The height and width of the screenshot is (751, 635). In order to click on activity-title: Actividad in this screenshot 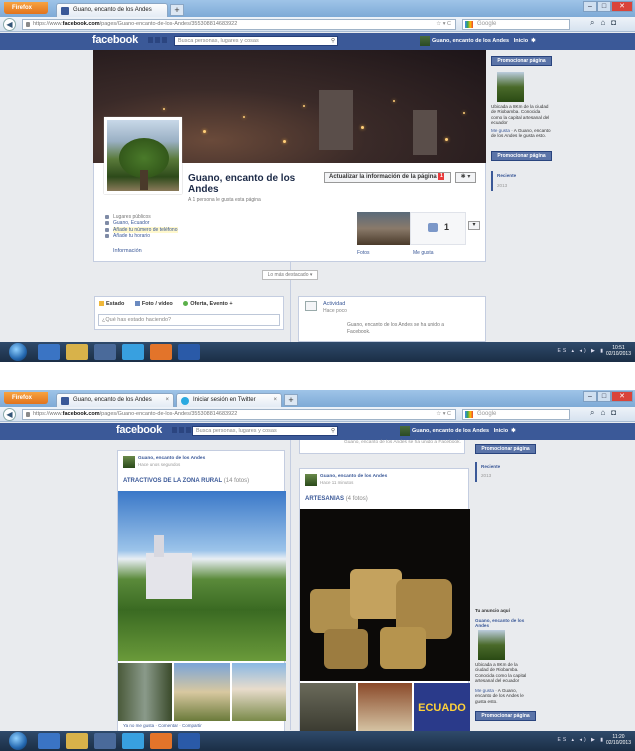, I will do `click(334, 304)`.